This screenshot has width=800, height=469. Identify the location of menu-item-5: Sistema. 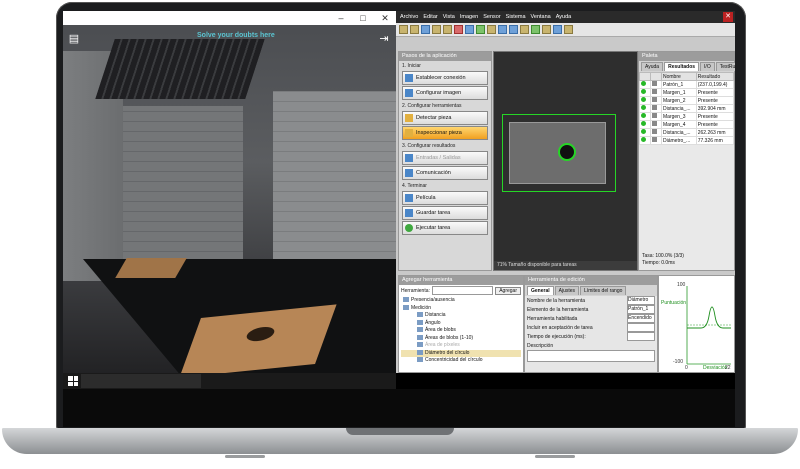
(516, 17).